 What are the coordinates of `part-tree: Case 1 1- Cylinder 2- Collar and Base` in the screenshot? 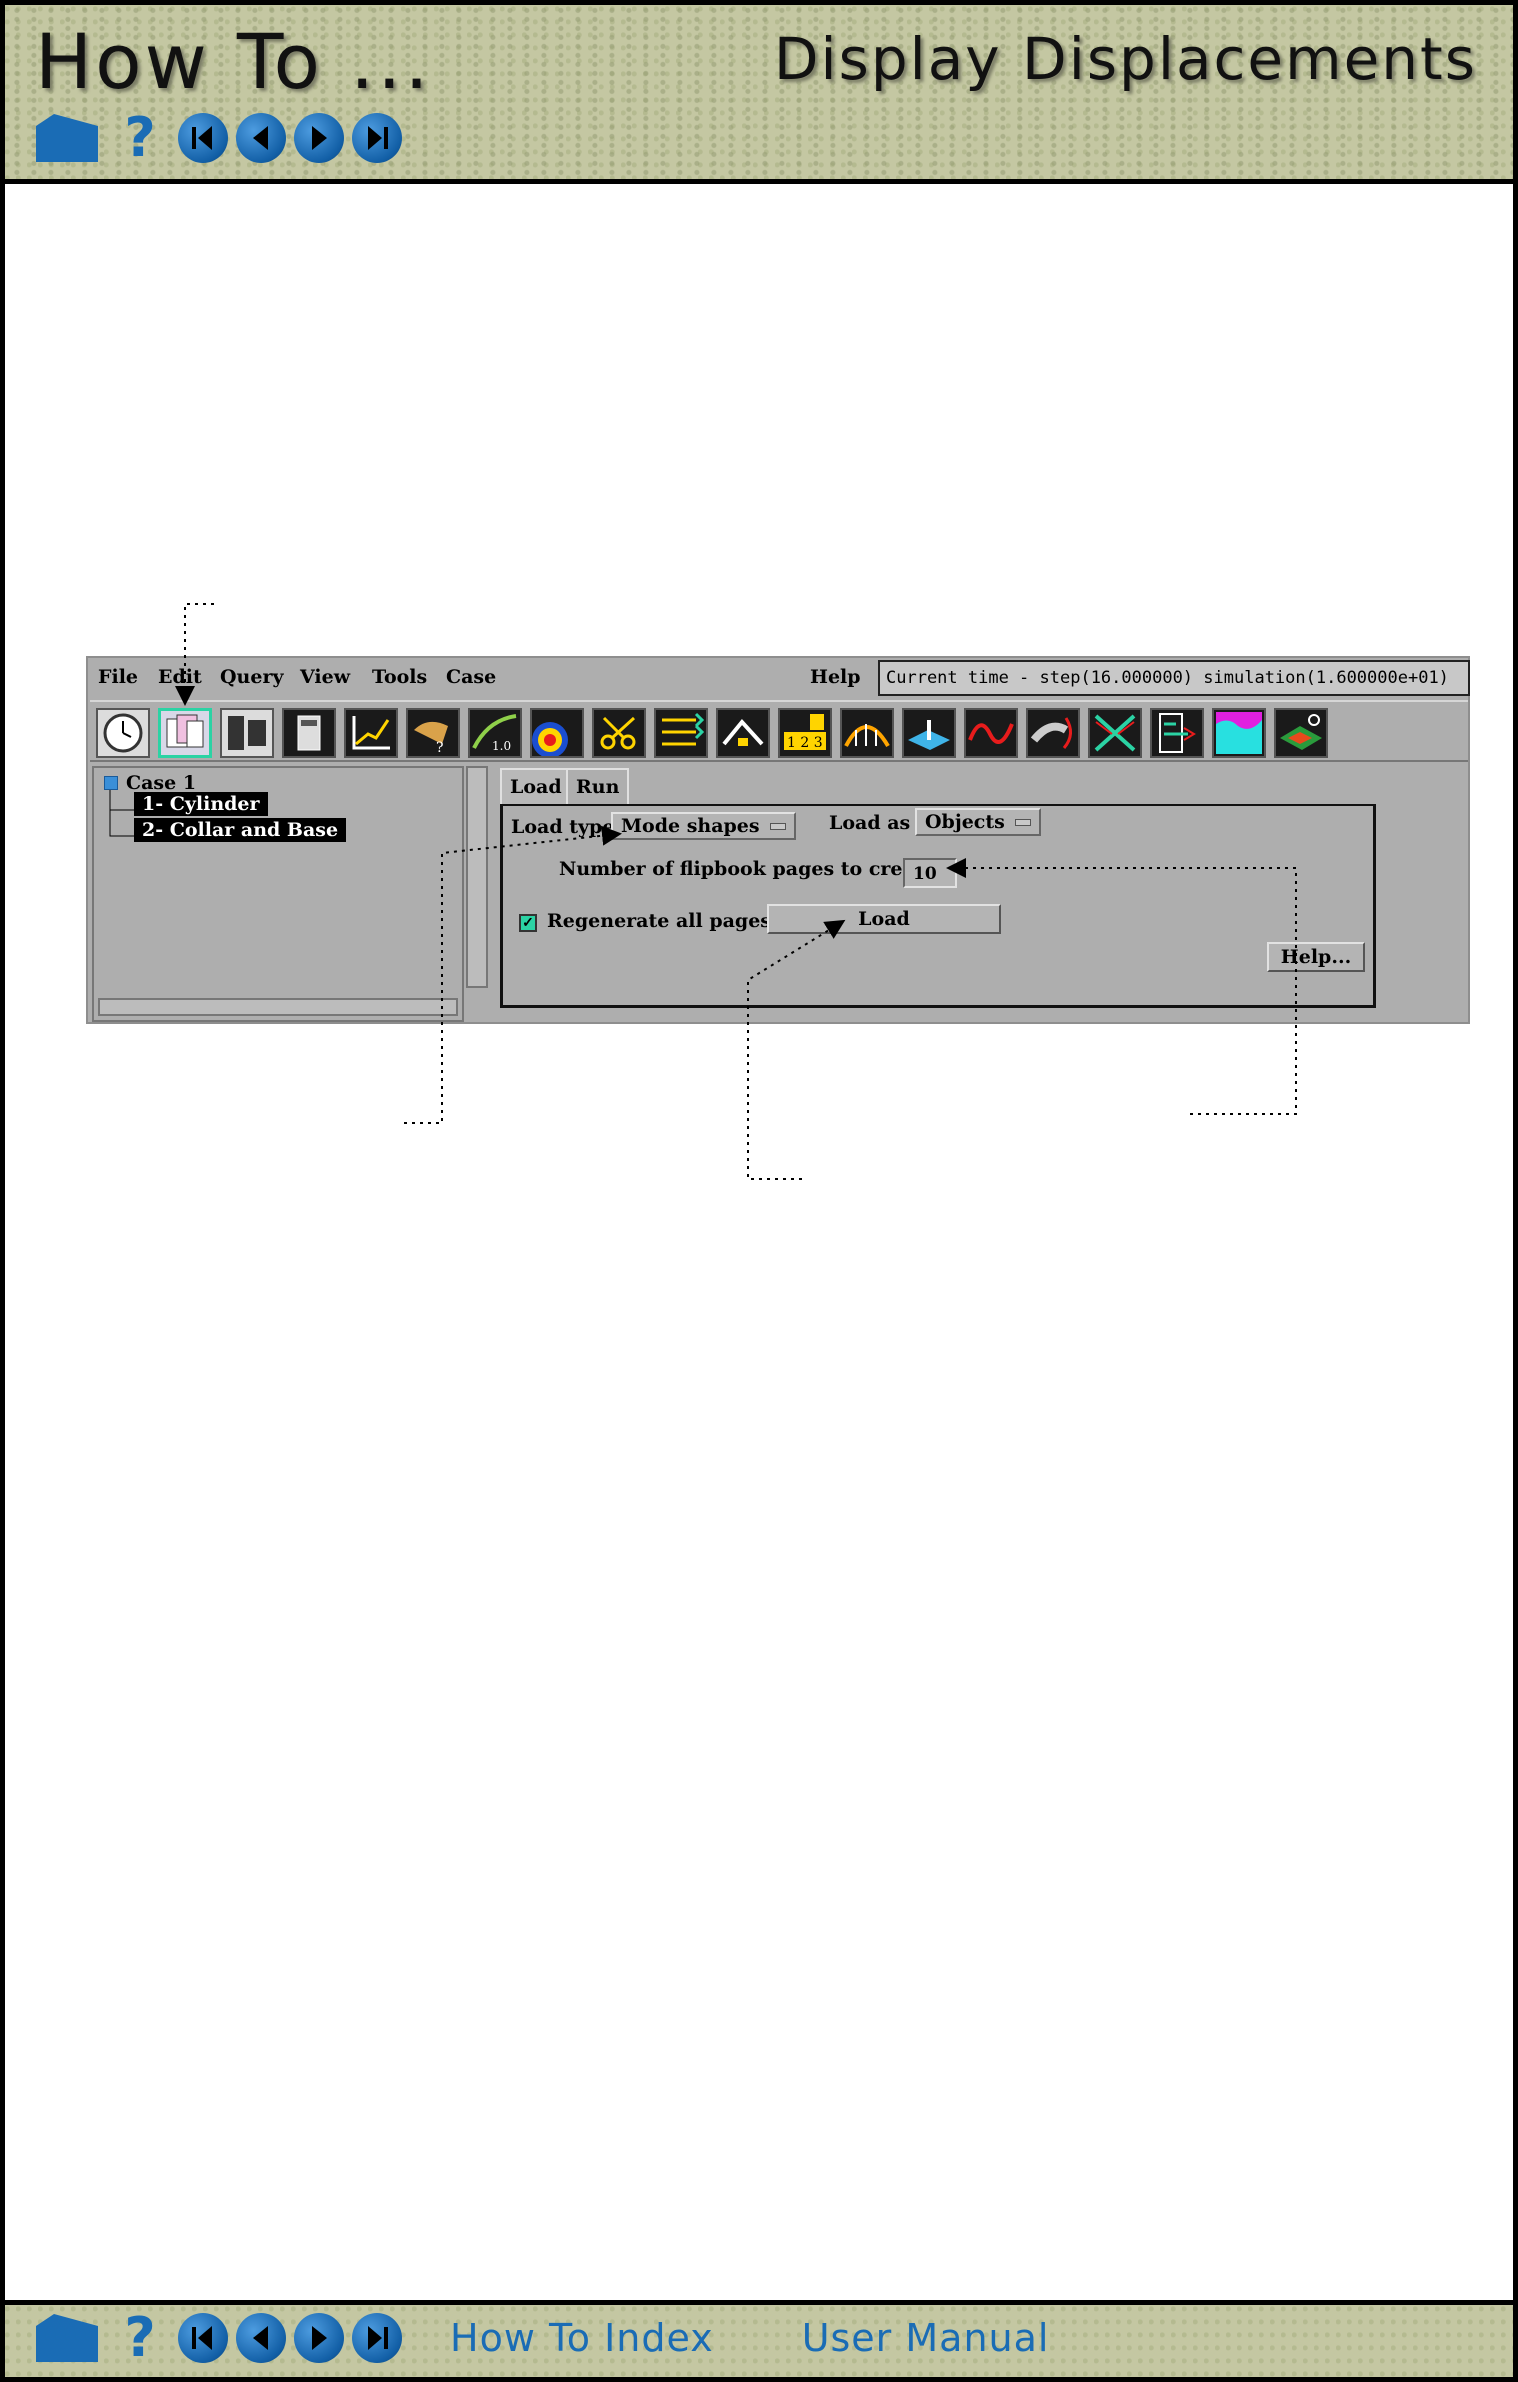 It's located at (278, 894).